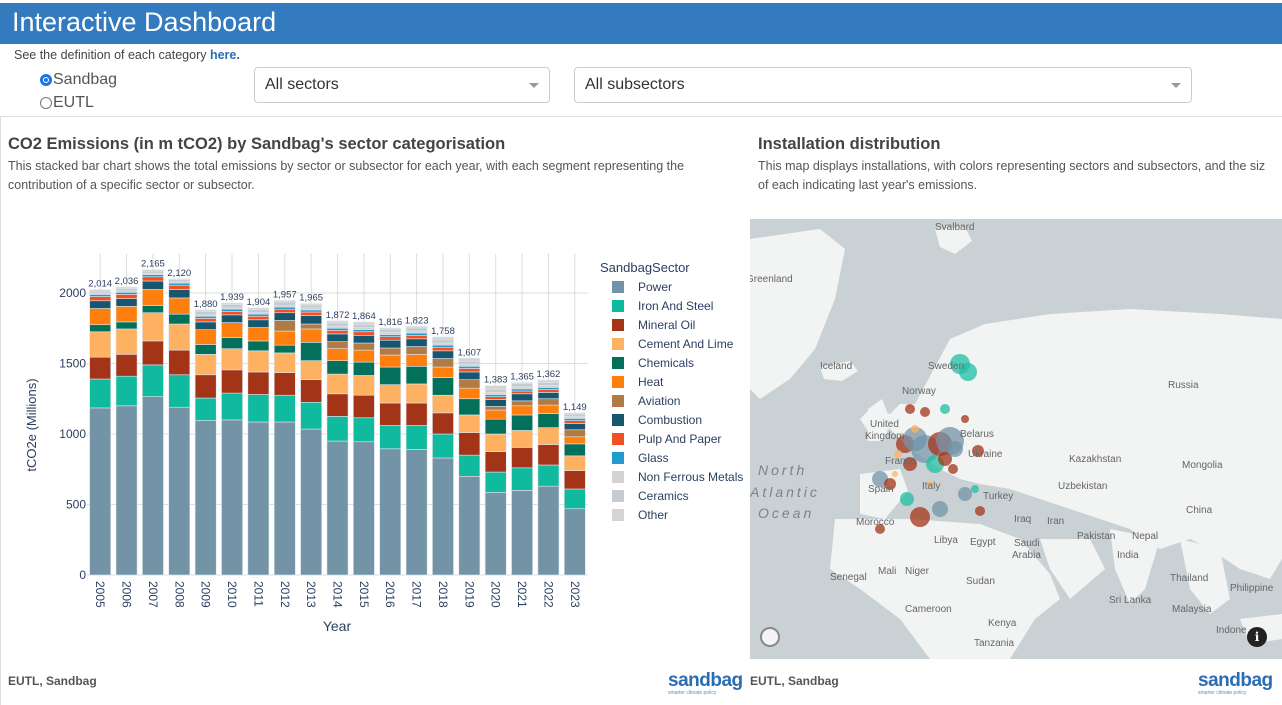 The image size is (1282, 705). I want to click on map-label: Thailand, so click(1189, 578).